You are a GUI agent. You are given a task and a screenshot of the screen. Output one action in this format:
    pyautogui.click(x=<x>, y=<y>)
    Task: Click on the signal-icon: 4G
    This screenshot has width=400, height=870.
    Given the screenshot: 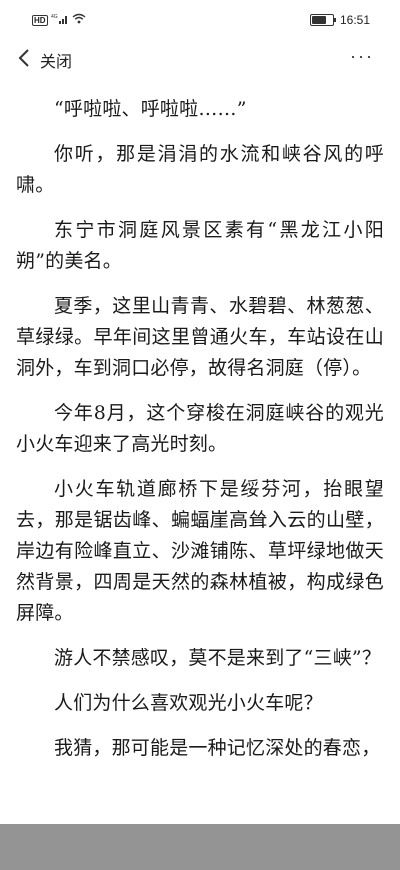 What is the action you would take?
    pyautogui.click(x=60, y=20)
    